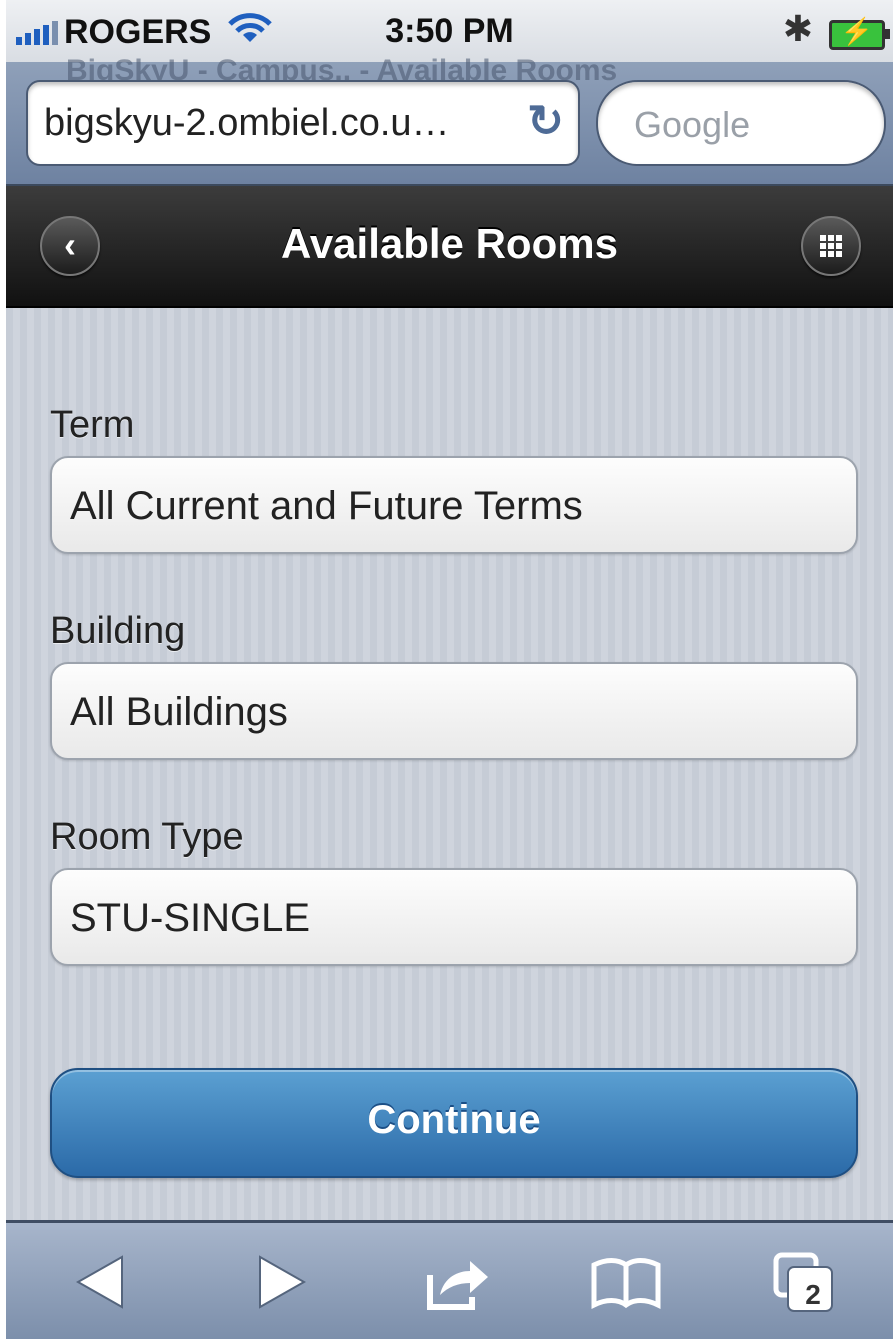 The image size is (893, 1339). What do you see at coordinates (276, 1282) in the screenshot?
I see `browser-forward-icon` at bounding box center [276, 1282].